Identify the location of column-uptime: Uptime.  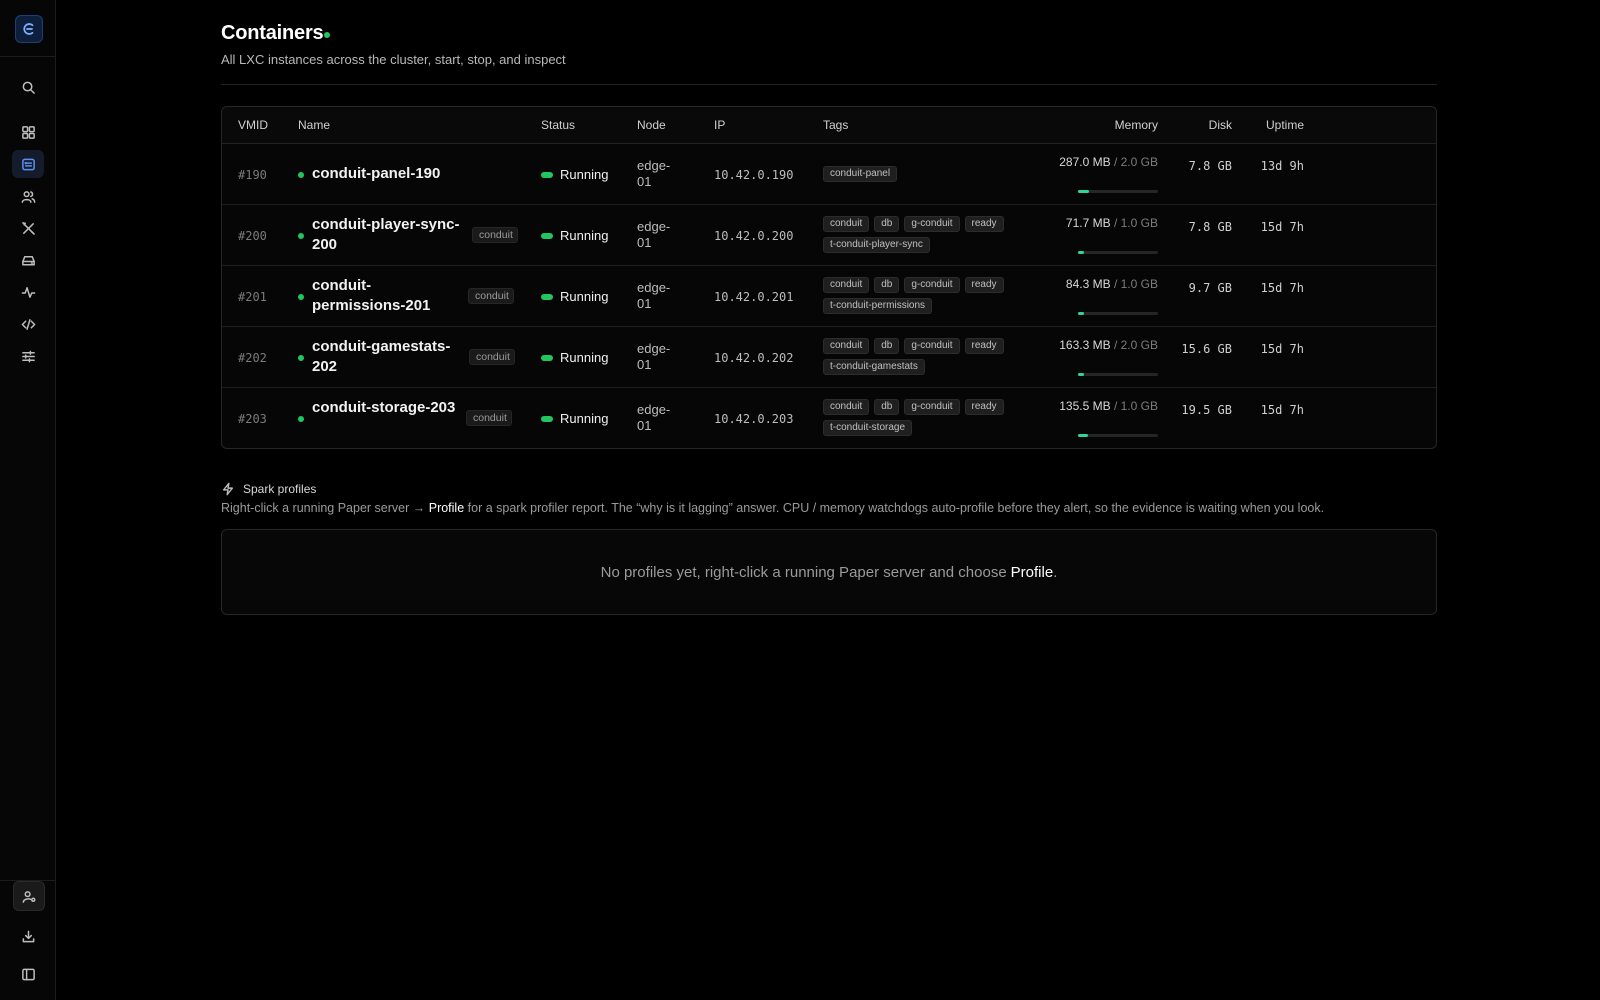
(1273, 125).